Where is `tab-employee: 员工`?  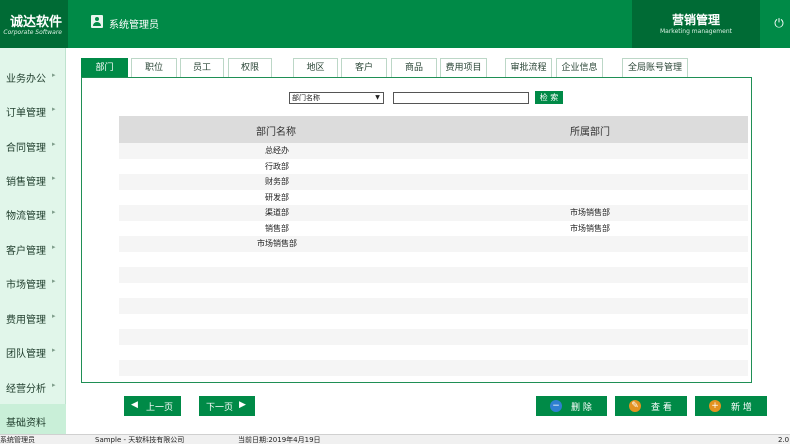 tab-employee: 员工 is located at coordinates (202, 67).